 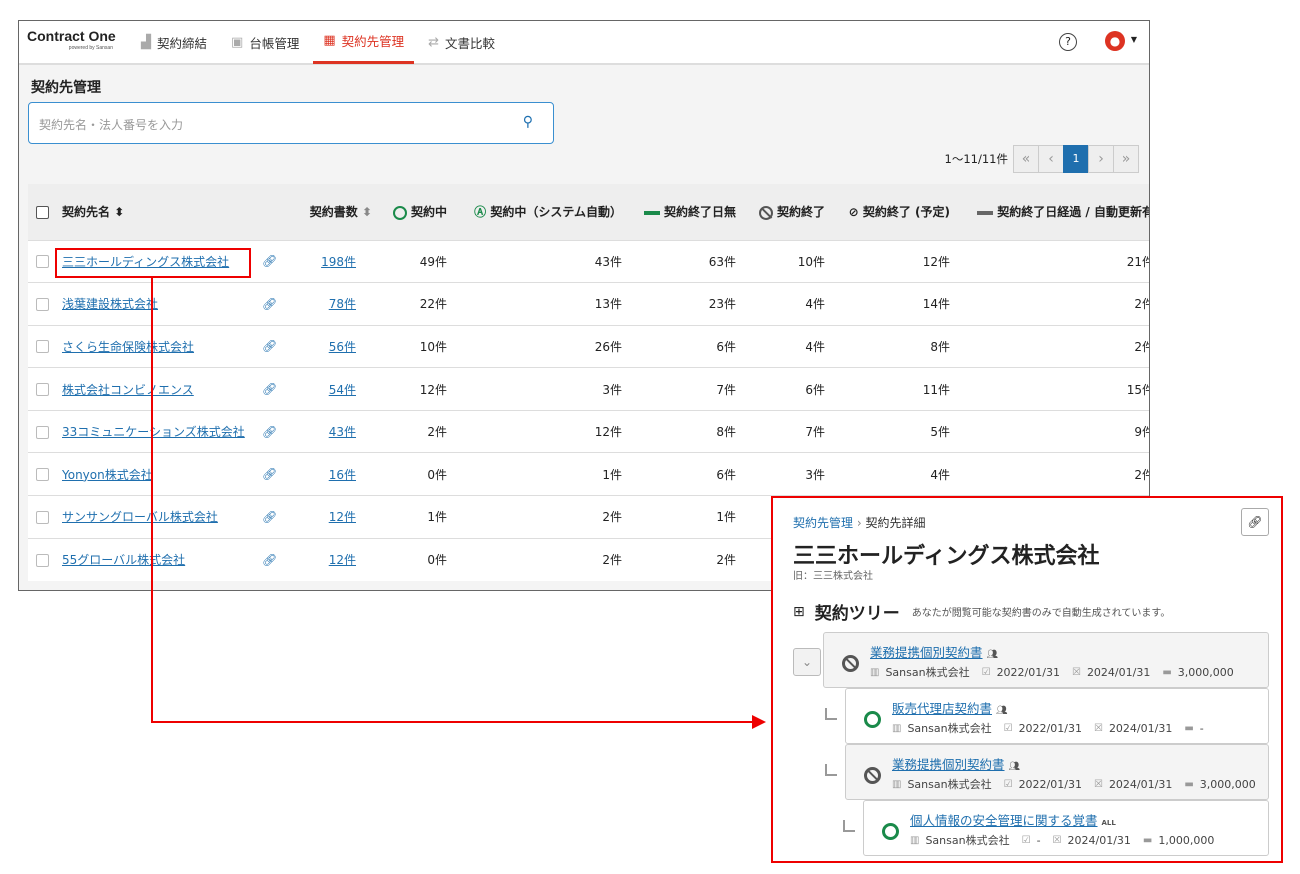 What do you see at coordinates (1255, 522) in the screenshot?
I see `copy-link-button: 🔗︎` at bounding box center [1255, 522].